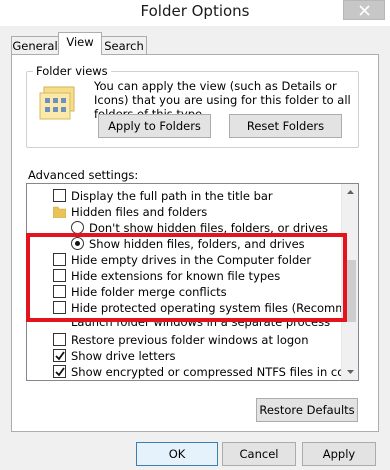 Image resolution: width=390 pixels, height=470 pixels. I want to click on apply-button: Apply, so click(339, 454).